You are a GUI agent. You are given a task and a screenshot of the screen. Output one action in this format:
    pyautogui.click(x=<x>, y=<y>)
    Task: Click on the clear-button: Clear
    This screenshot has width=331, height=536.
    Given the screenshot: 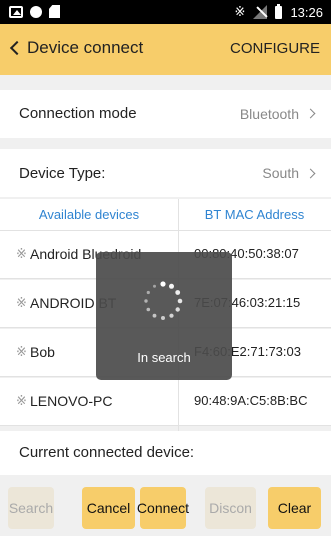 What is the action you would take?
    pyautogui.click(x=294, y=508)
    